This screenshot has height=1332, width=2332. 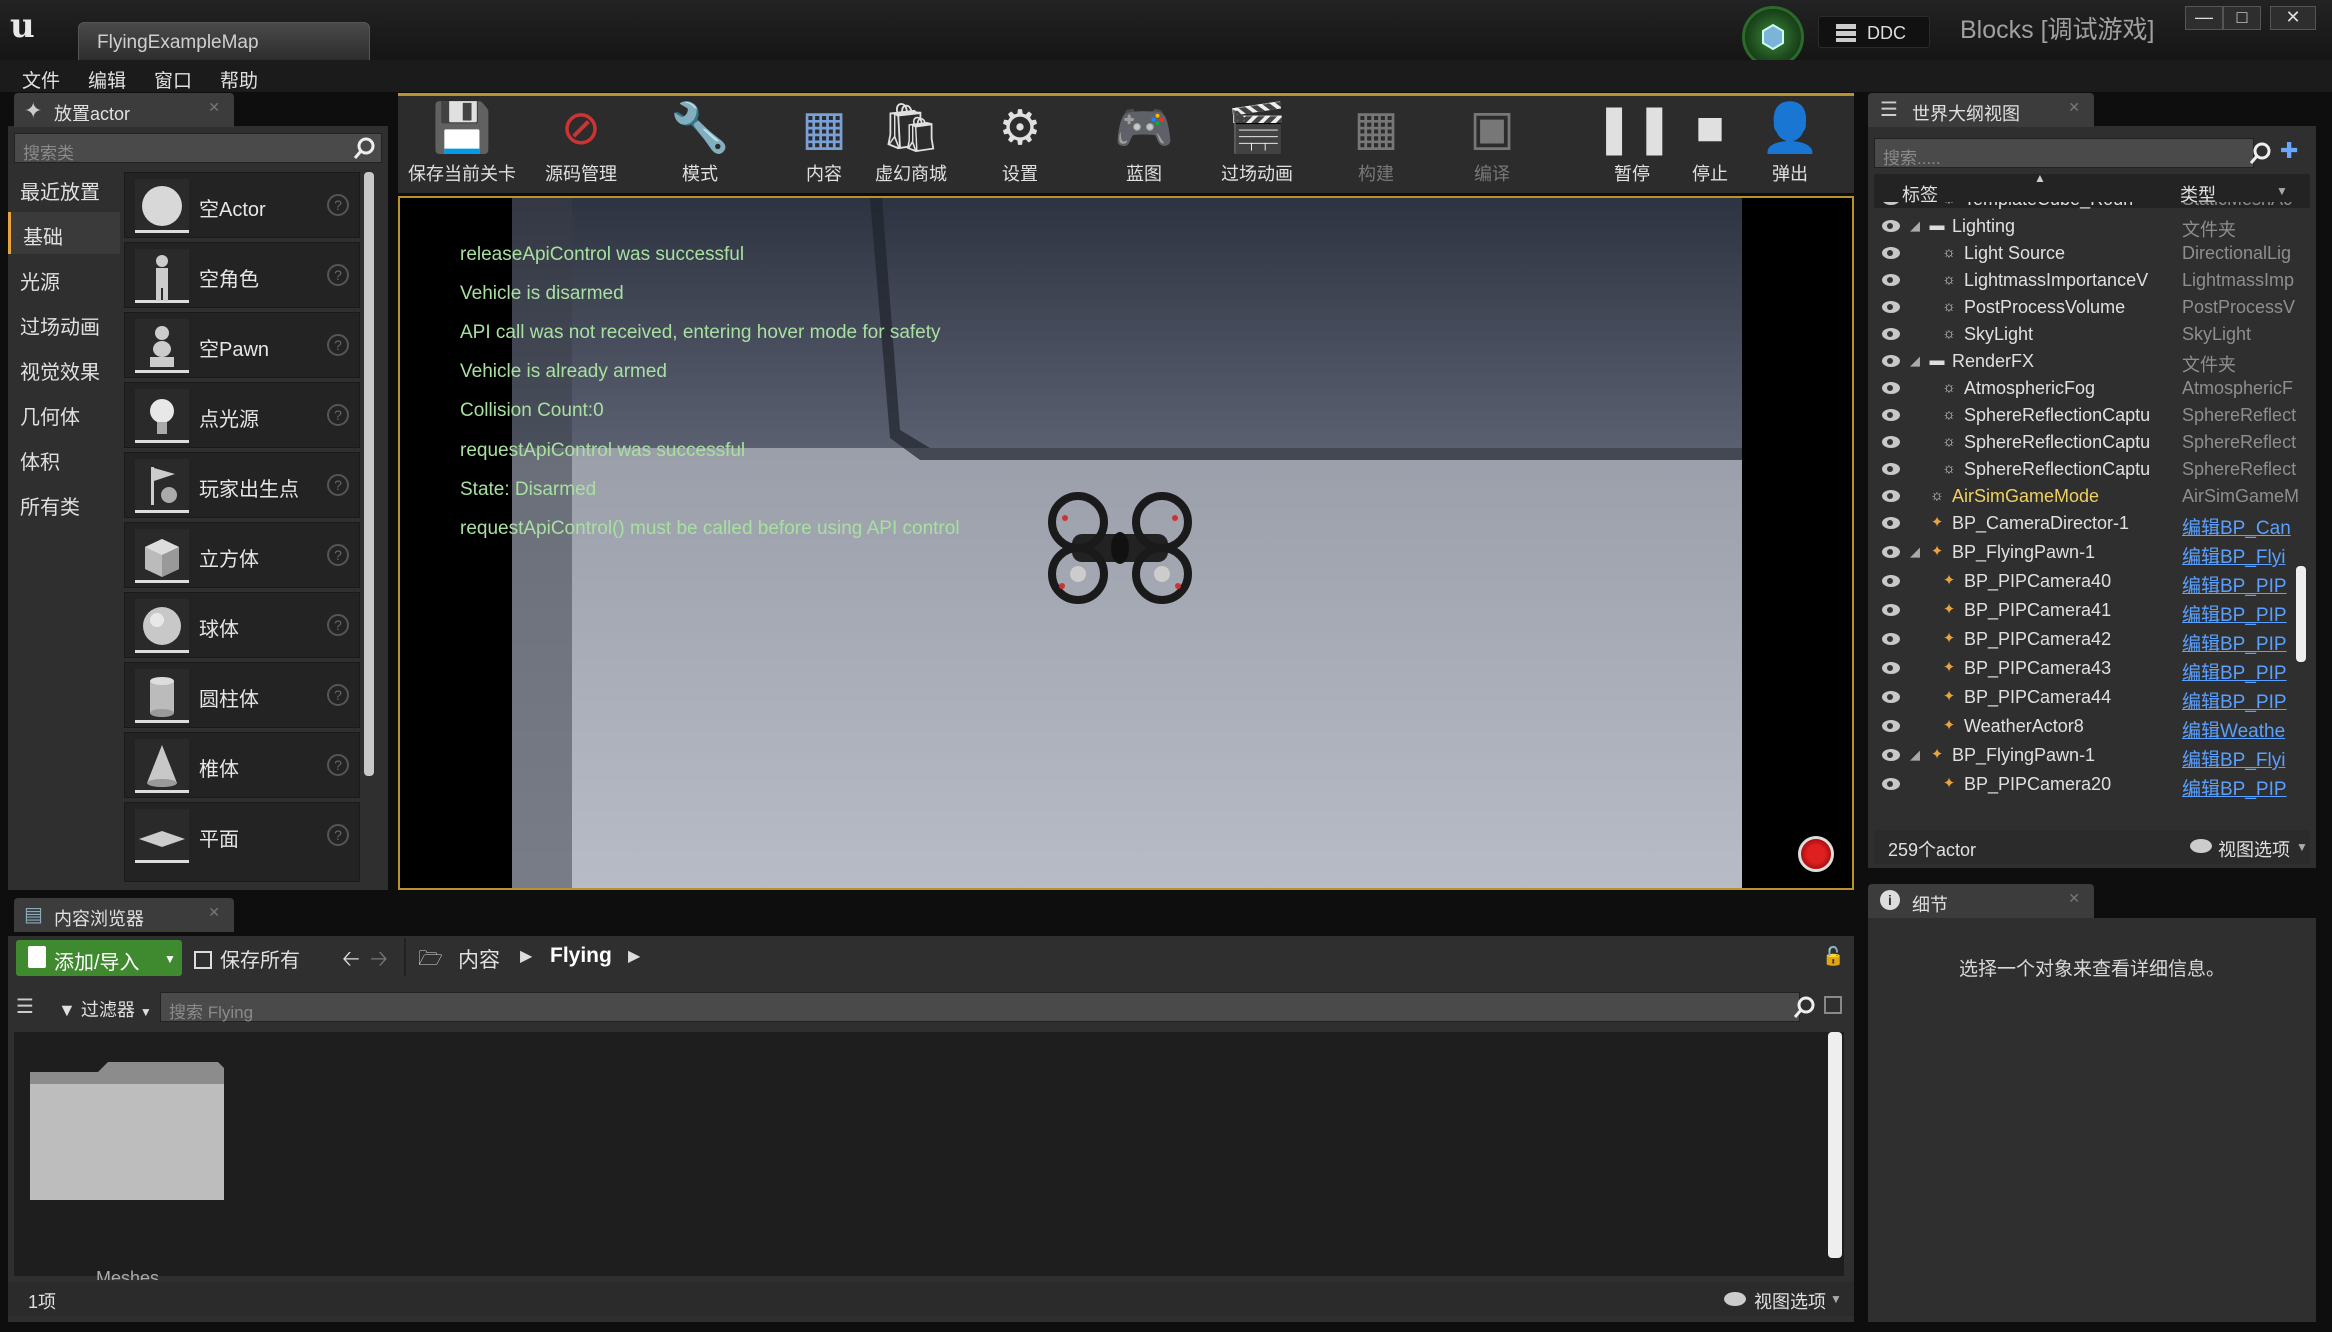 I want to click on actor-item-plane: 平面?, so click(x=242, y=842).